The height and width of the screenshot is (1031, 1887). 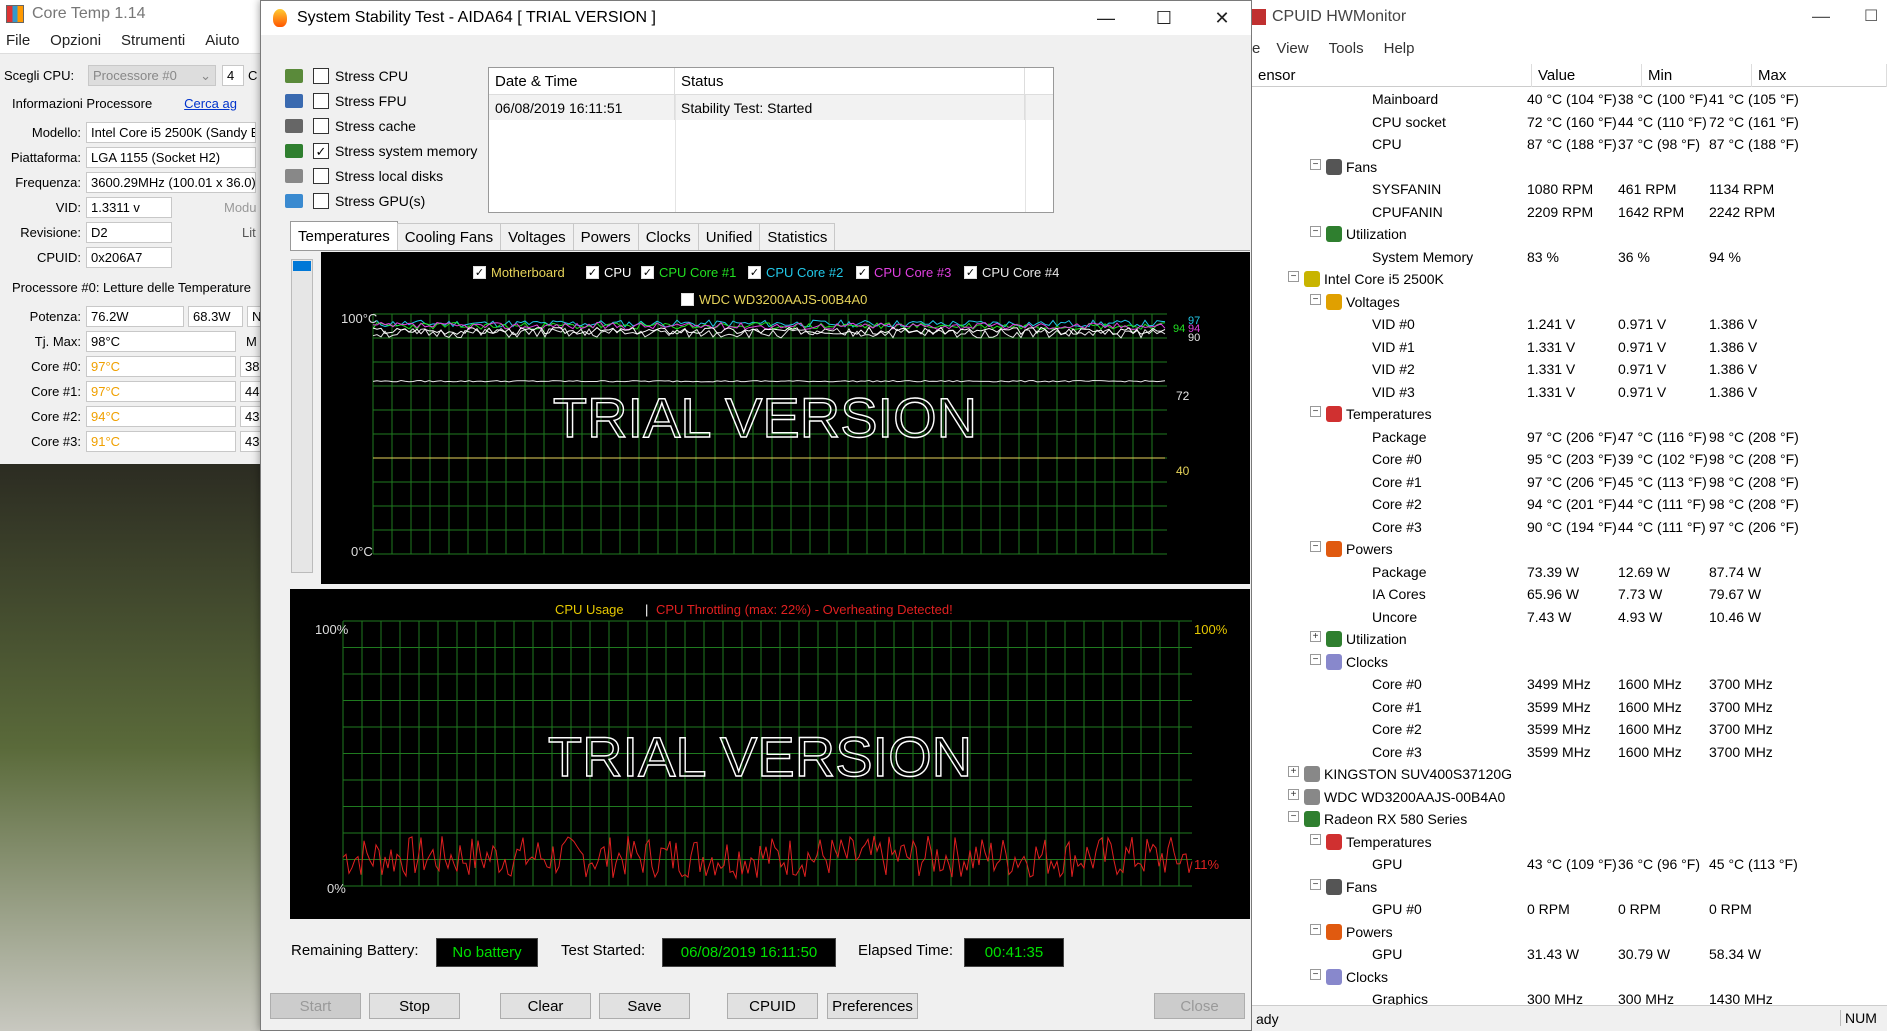 I want to click on menu-aiuto: Aiuto, so click(x=222, y=40).